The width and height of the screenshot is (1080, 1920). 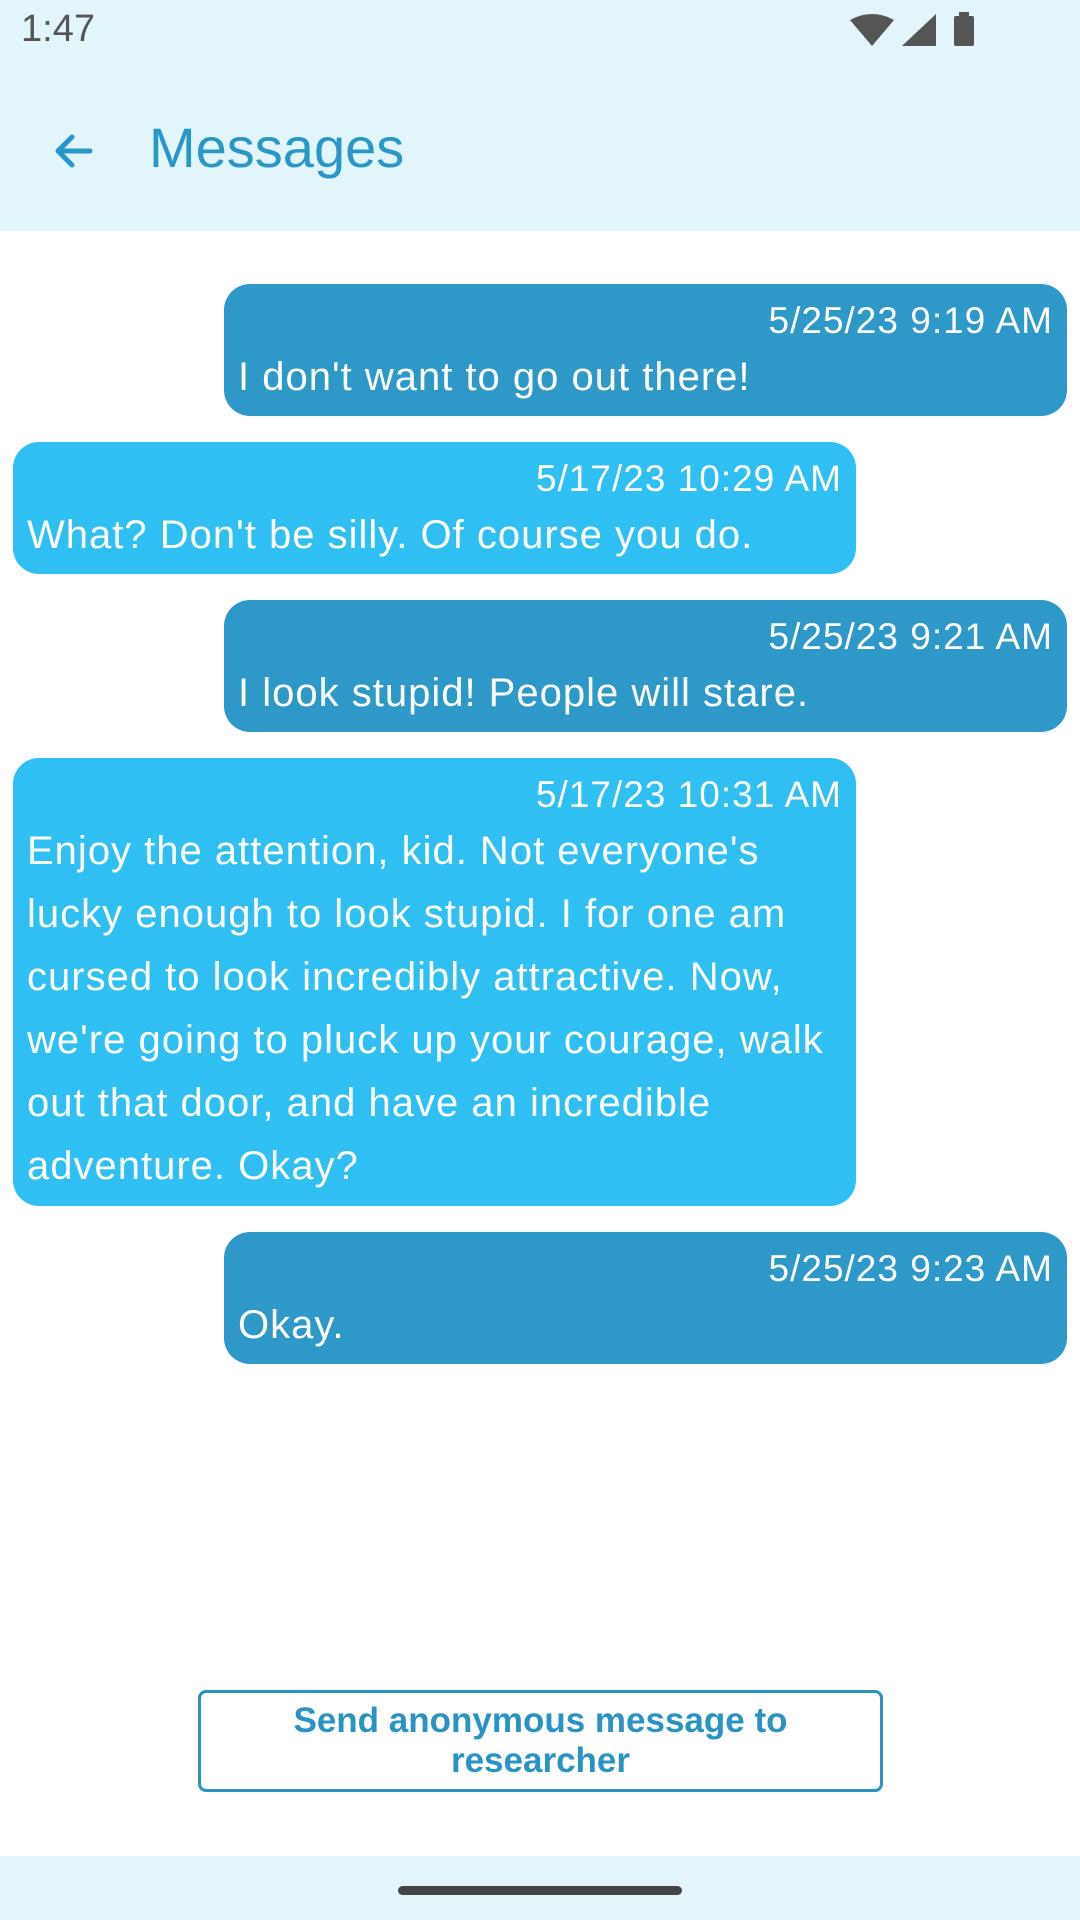 What do you see at coordinates (540, 31) in the screenshot?
I see `status-bar: 1:47` at bounding box center [540, 31].